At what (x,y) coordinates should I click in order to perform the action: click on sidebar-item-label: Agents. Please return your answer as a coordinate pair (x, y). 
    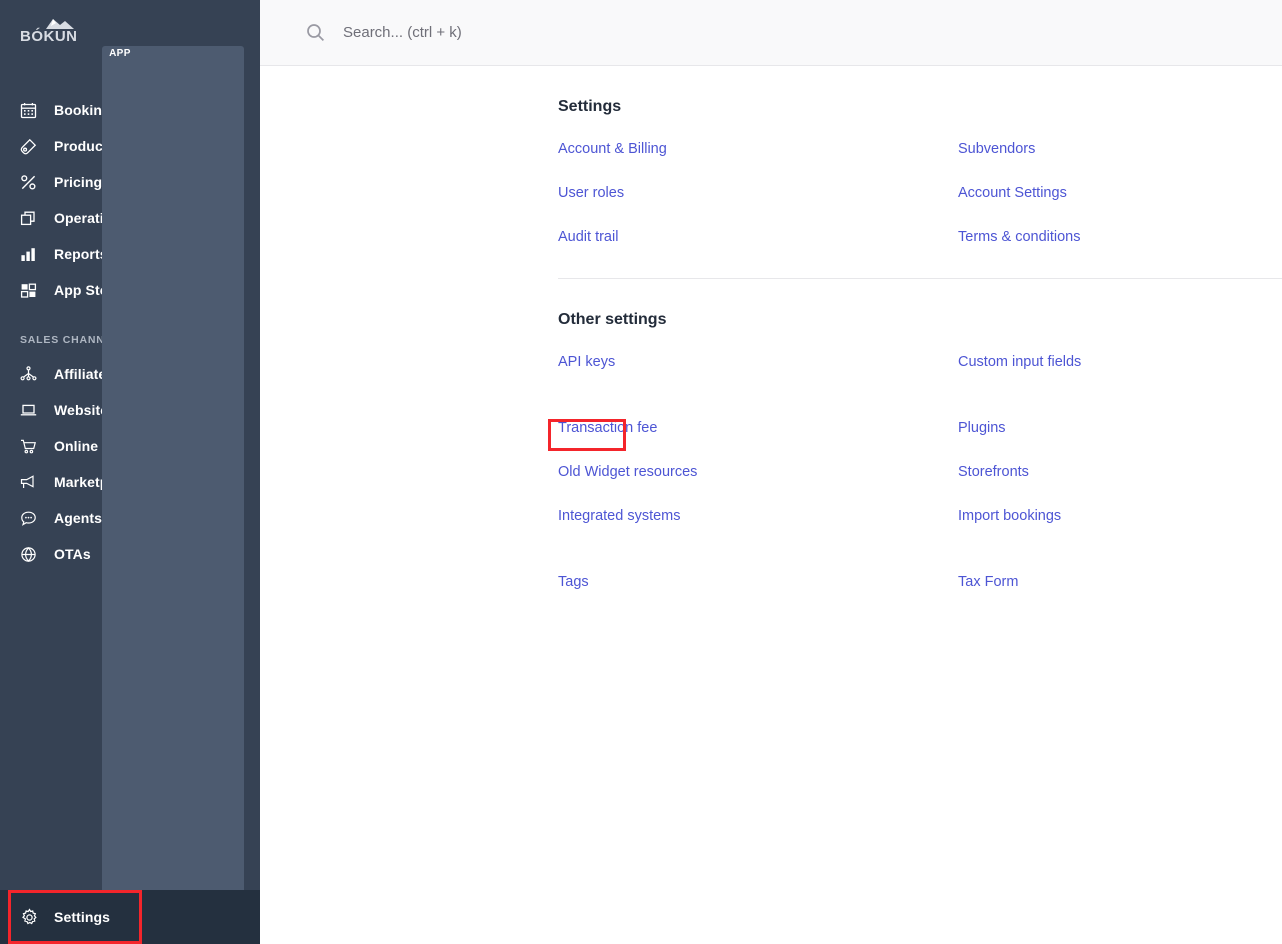
    Looking at the image, I should click on (78, 518).